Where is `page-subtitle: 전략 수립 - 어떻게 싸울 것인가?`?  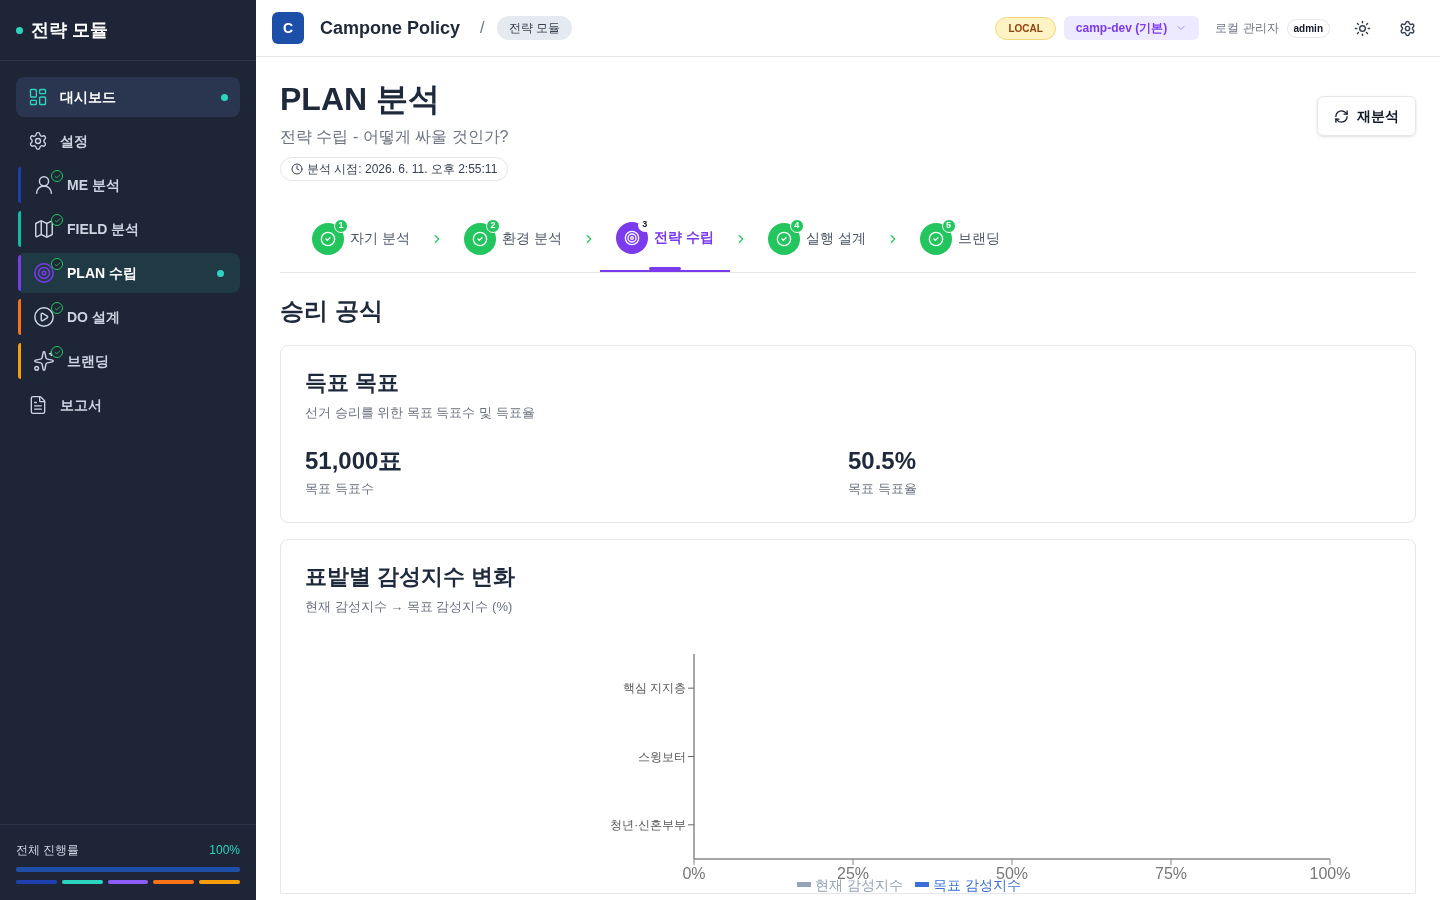
page-subtitle: 전략 수립 - 어떻게 싸울 것인가? is located at coordinates (394, 137).